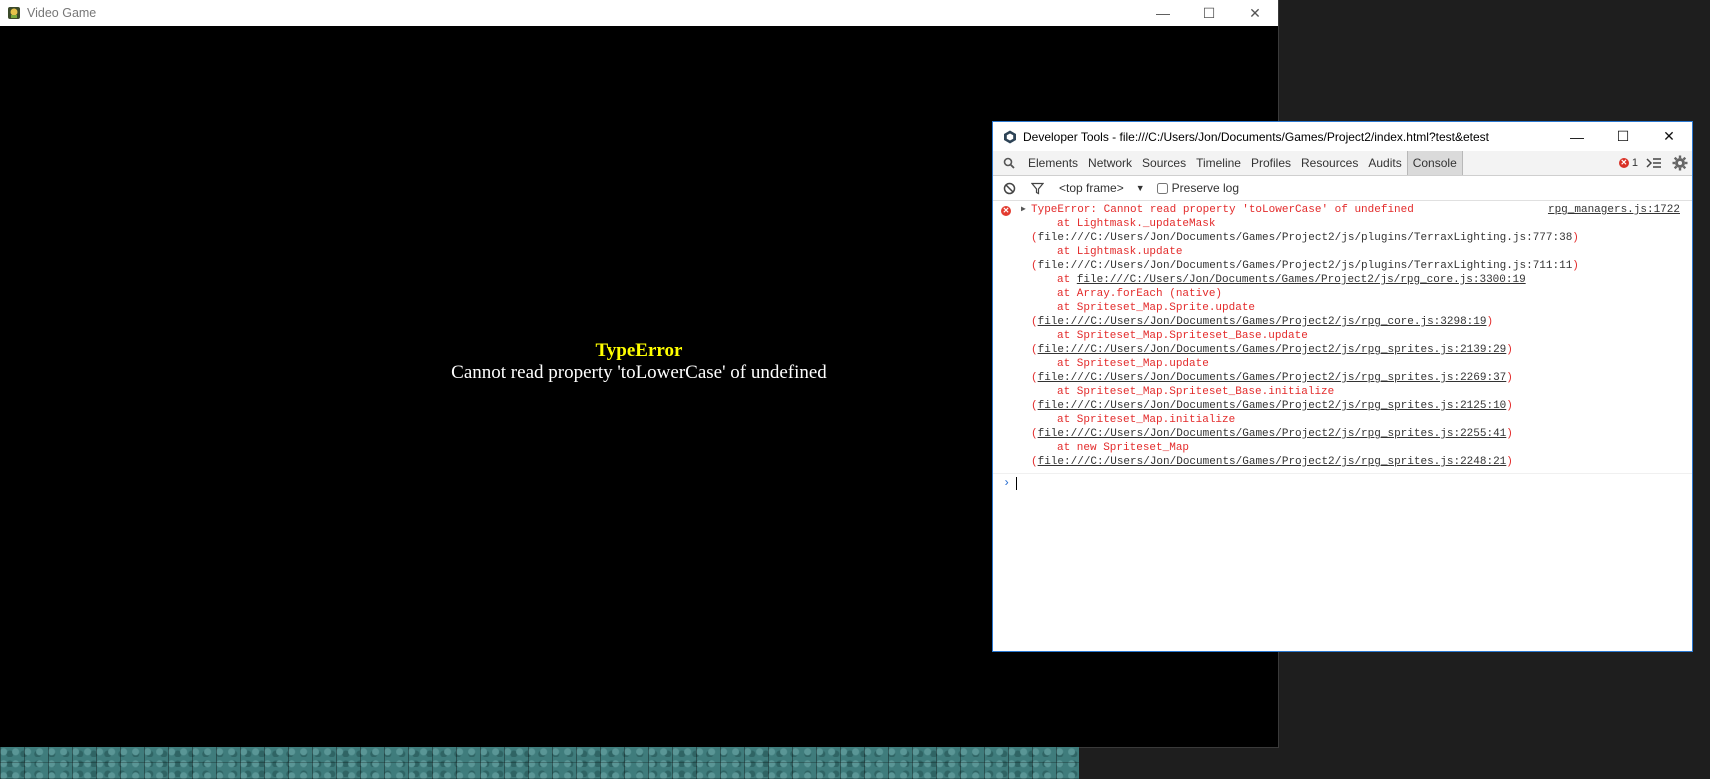 This screenshot has width=1710, height=779. Describe the element at coordinates (1023, 210) in the screenshot. I see `expand-triangle-icon: ▶` at that location.